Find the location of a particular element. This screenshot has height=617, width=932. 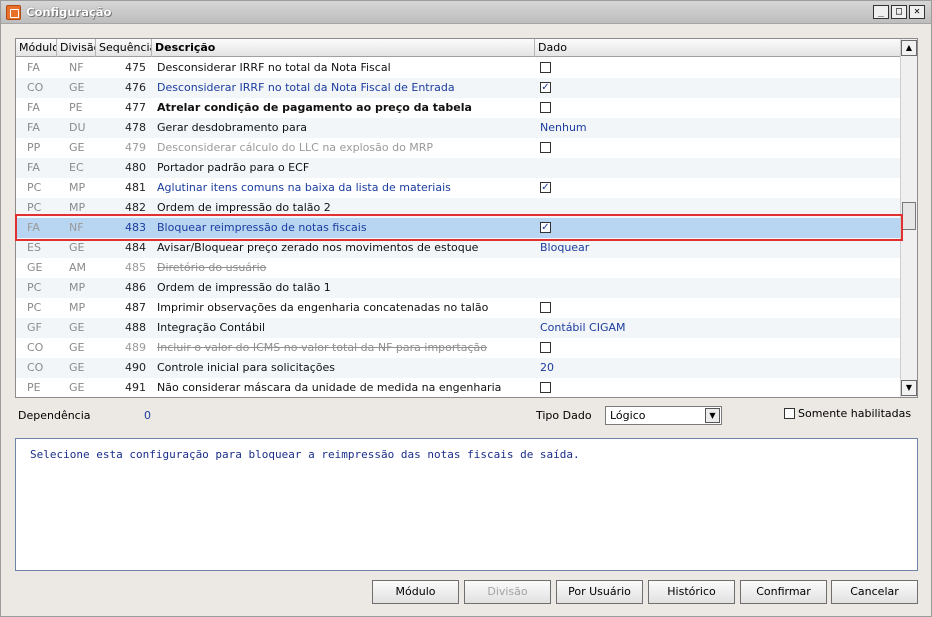

col-header-descricao: Descrição is located at coordinates (343, 48).